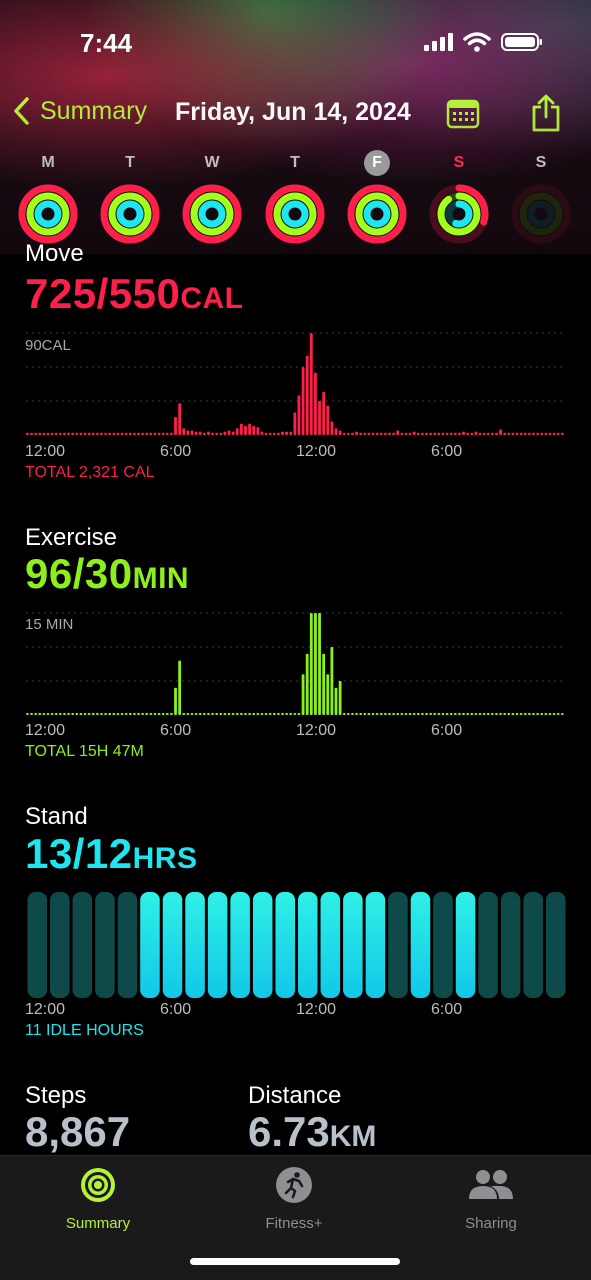 This screenshot has height=1280, width=591. What do you see at coordinates (491, 1199) in the screenshot?
I see `tab-sharing: Sharing` at bounding box center [491, 1199].